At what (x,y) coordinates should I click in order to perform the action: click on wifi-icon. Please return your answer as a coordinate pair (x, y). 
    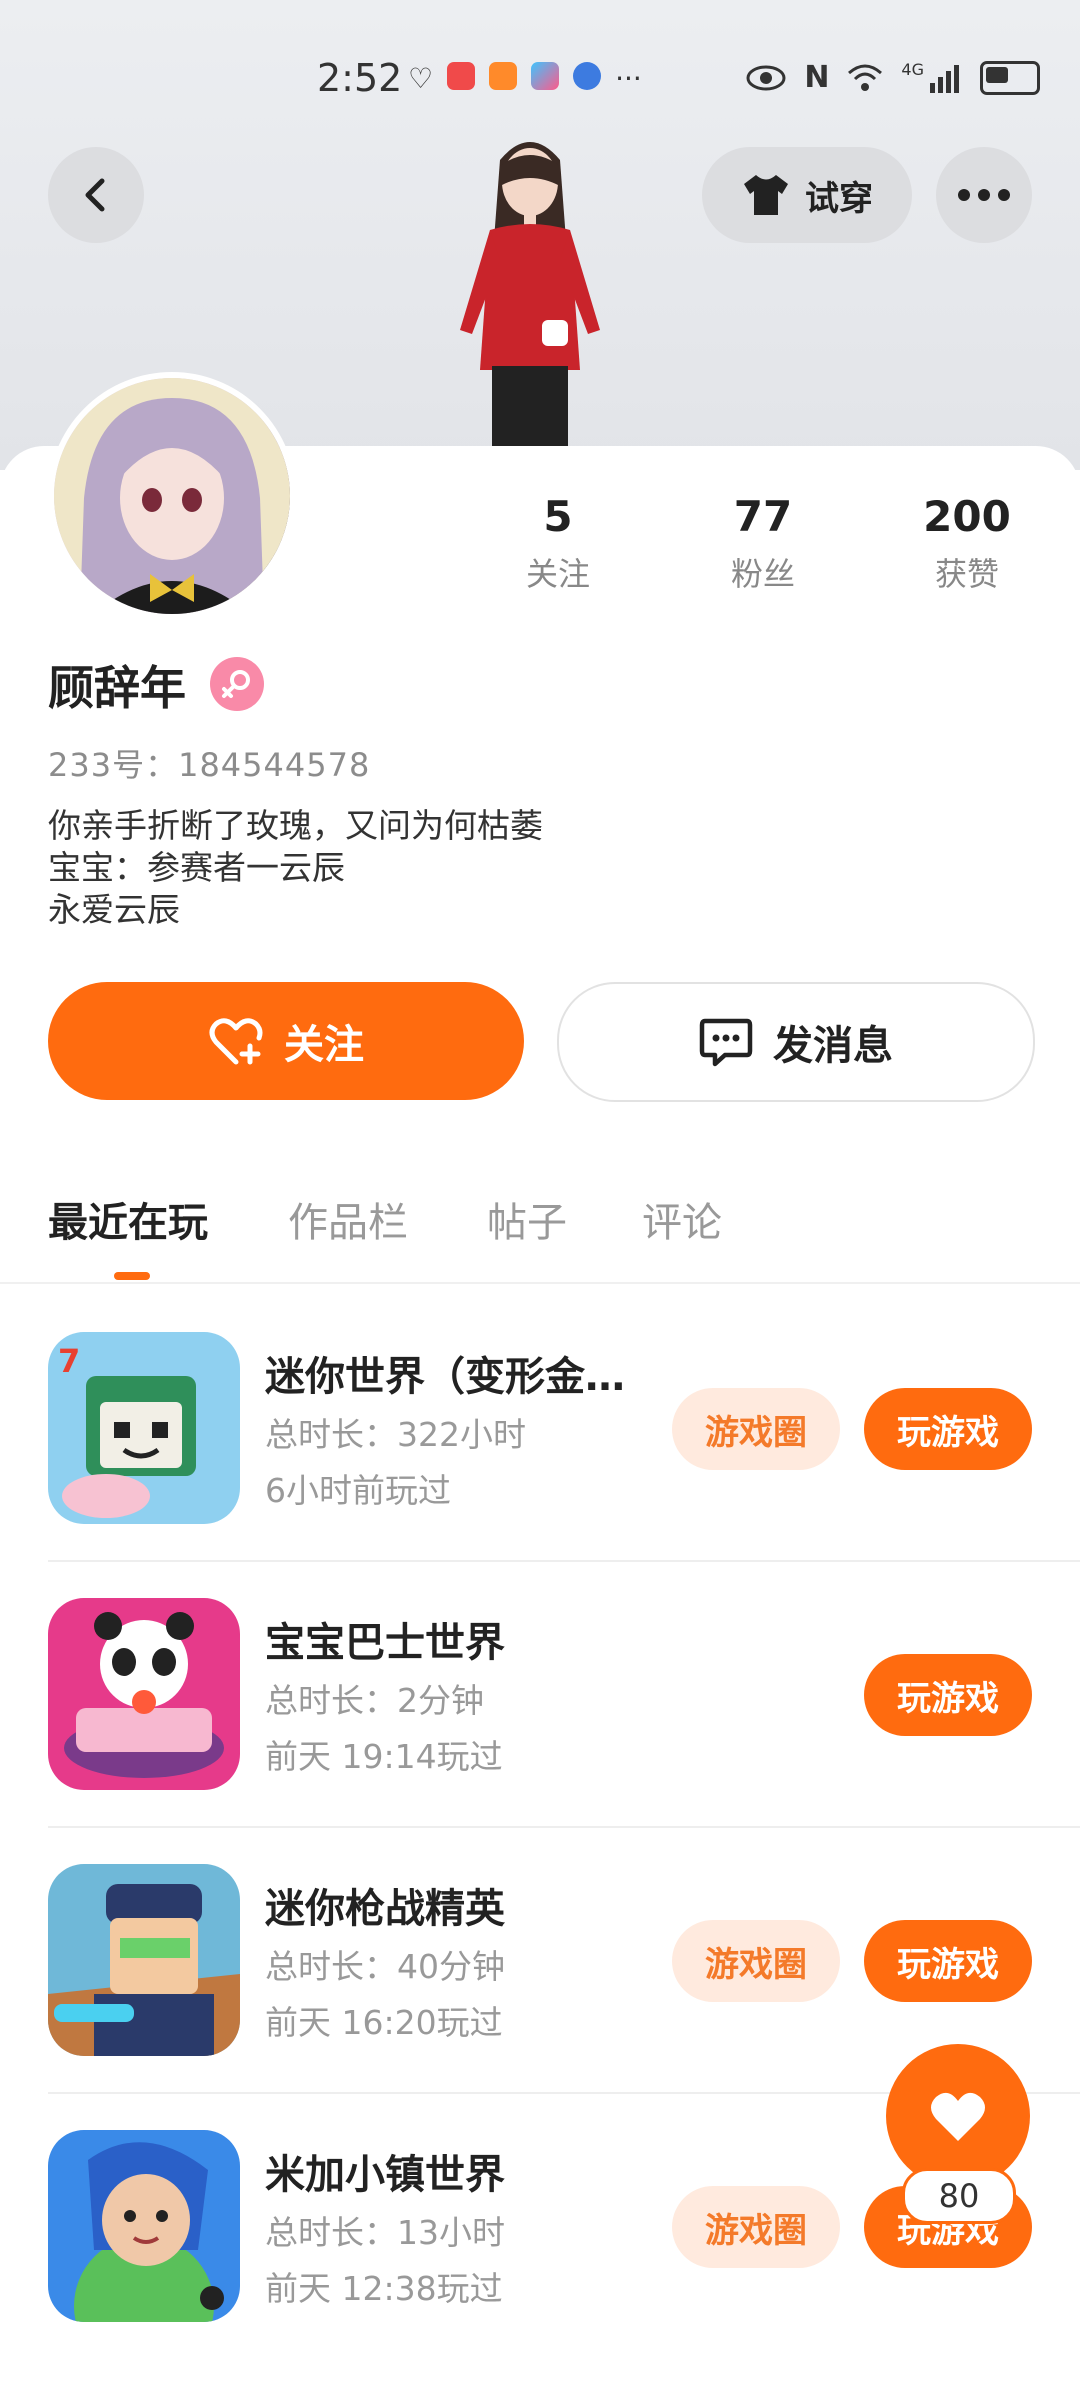
    Looking at the image, I should click on (865, 77).